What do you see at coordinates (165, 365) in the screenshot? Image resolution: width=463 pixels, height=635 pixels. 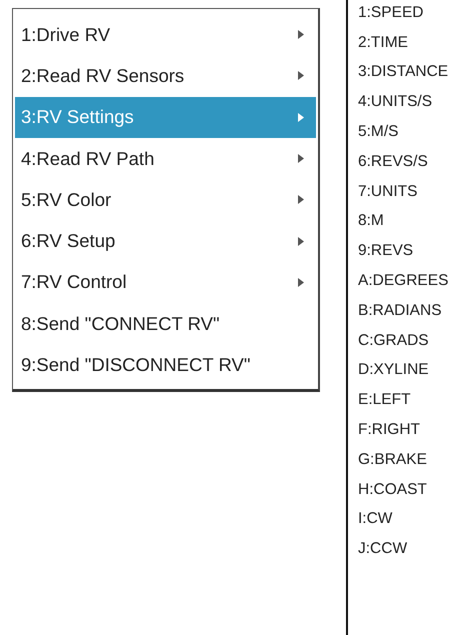 I see `menu-item: 9:Send "DISCONNECT RV"` at bounding box center [165, 365].